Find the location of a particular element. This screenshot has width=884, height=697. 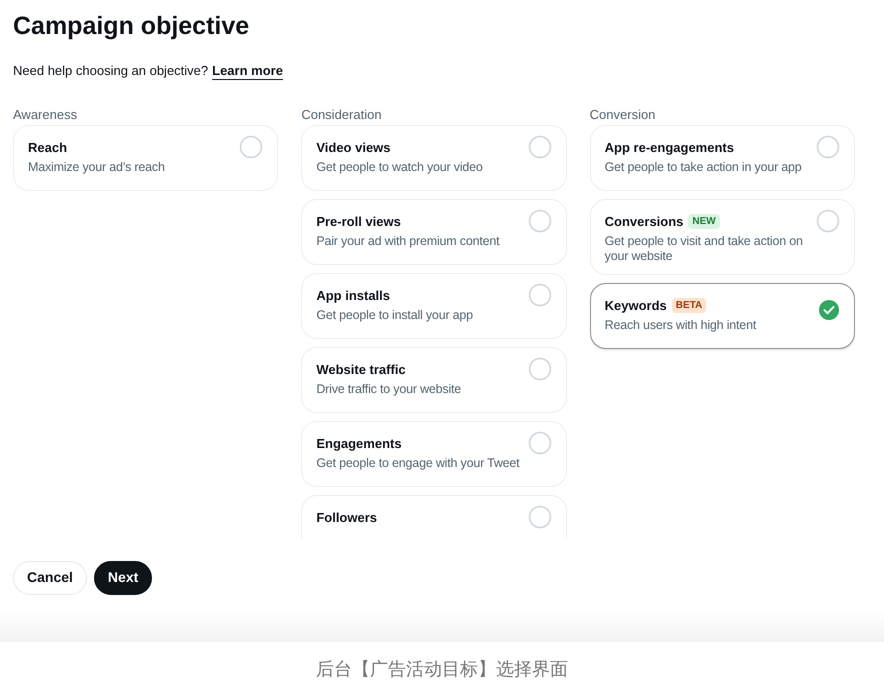

objective-title: Website traffic is located at coordinates (361, 369).